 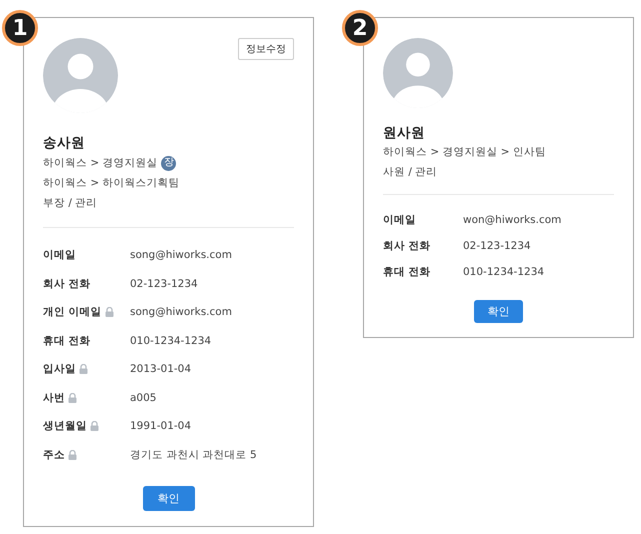 What do you see at coordinates (70, 203) in the screenshot?
I see `position-text: 부장 / 관리` at bounding box center [70, 203].